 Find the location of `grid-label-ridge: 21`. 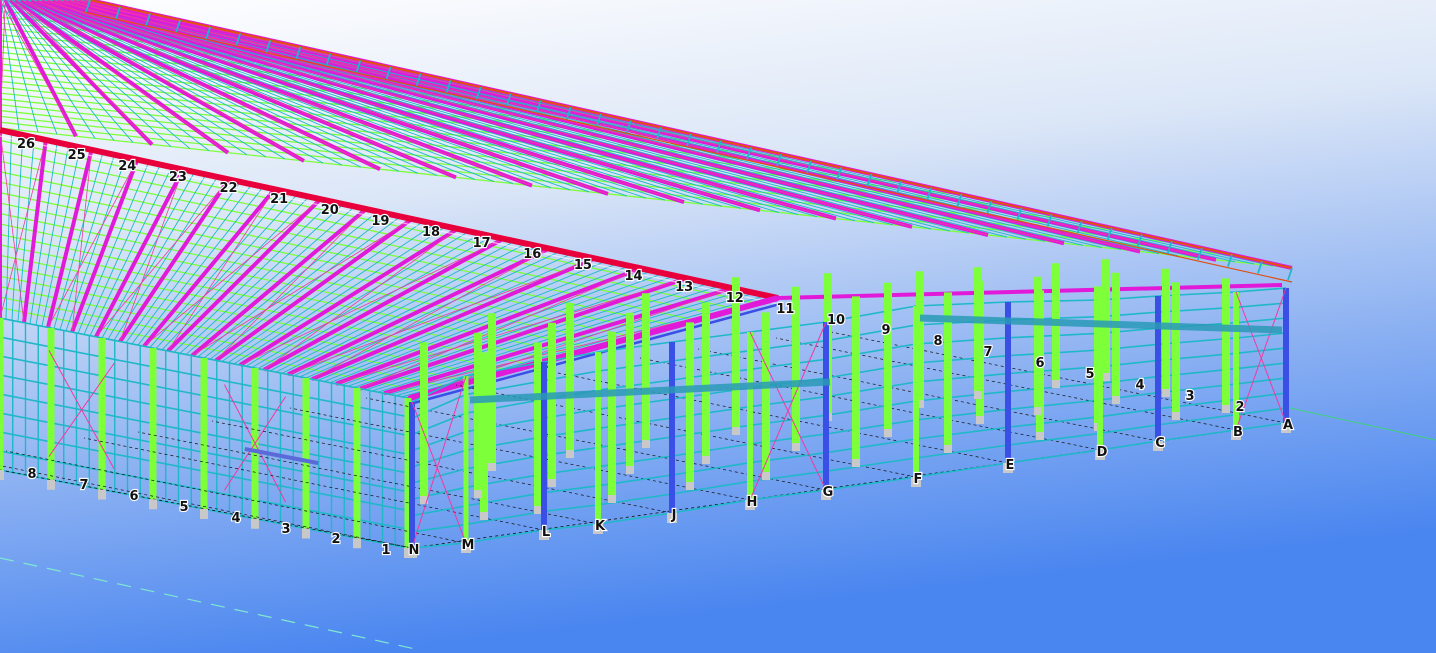

grid-label-ridge: 21 is located at coordinates (279, 199).